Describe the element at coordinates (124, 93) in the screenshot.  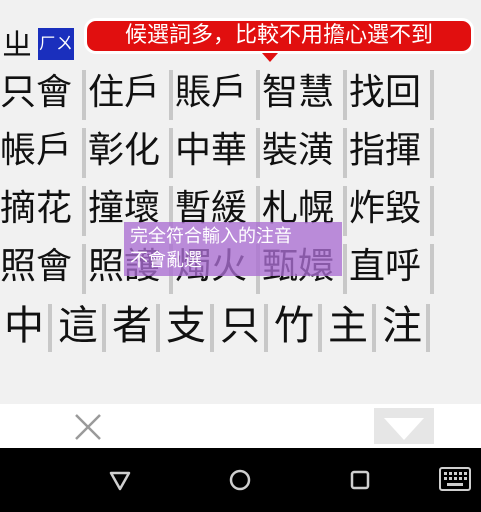
I see `candidate-word: 住戶` at that location.